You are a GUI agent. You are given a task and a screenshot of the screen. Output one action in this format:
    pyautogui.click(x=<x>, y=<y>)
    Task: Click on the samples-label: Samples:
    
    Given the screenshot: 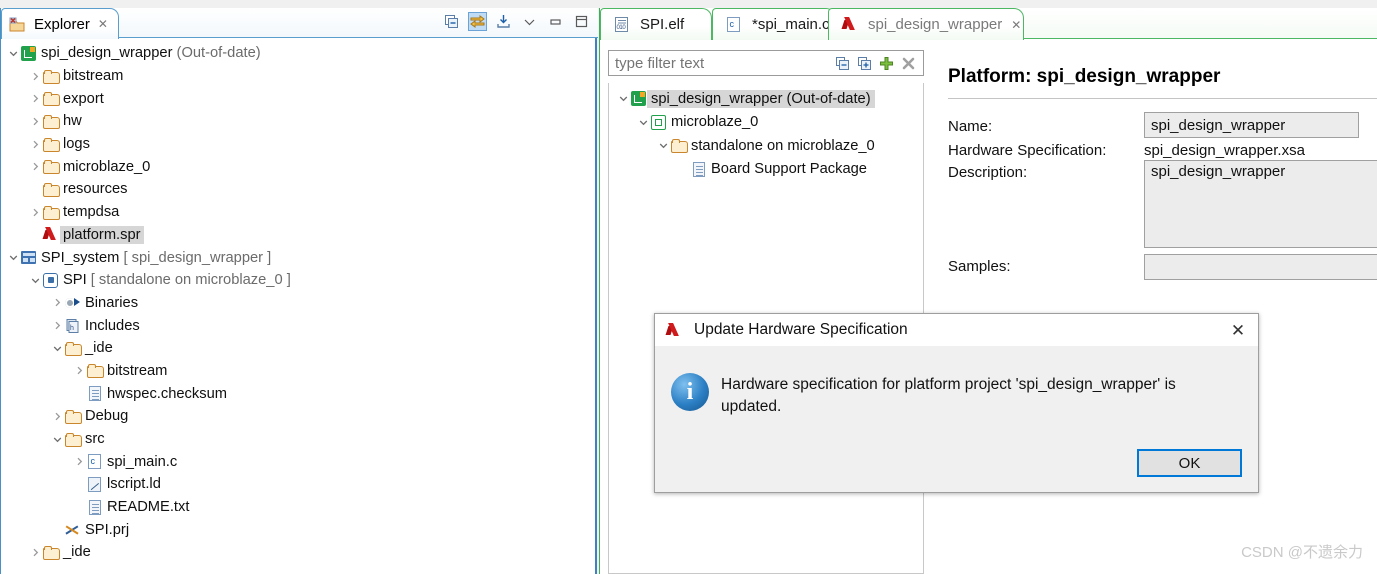 What is the action you would take?
    pyautogui.click(x=979, y=266)
    